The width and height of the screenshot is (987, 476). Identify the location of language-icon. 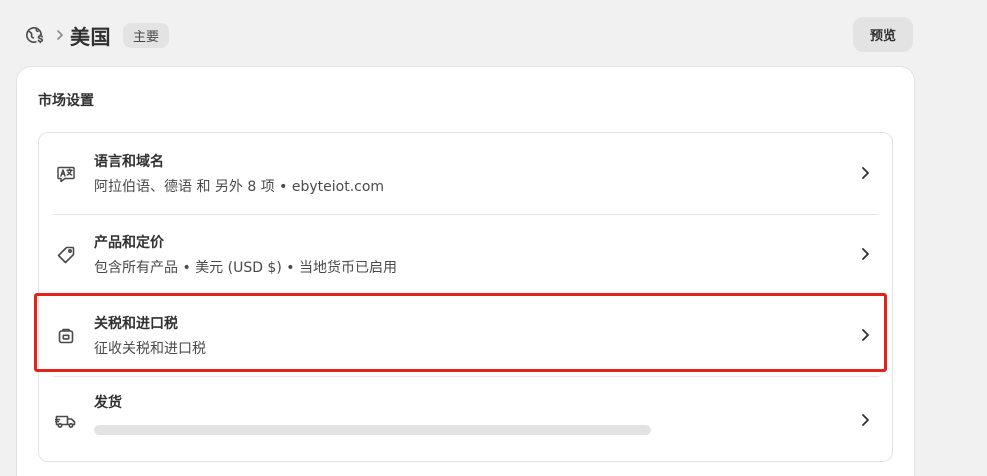
(66, 174).